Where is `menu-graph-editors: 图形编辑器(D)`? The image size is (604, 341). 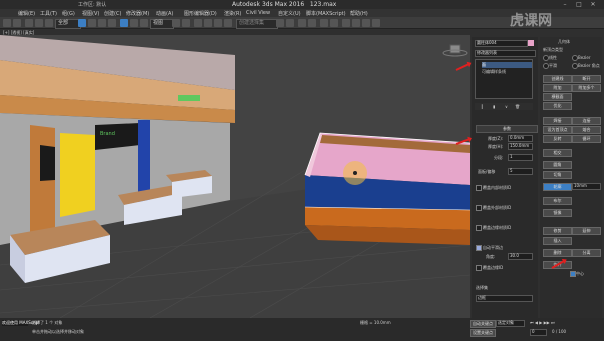 menu-graph-editors: 图形编辑器(D) is located at coordinates (200, 13).